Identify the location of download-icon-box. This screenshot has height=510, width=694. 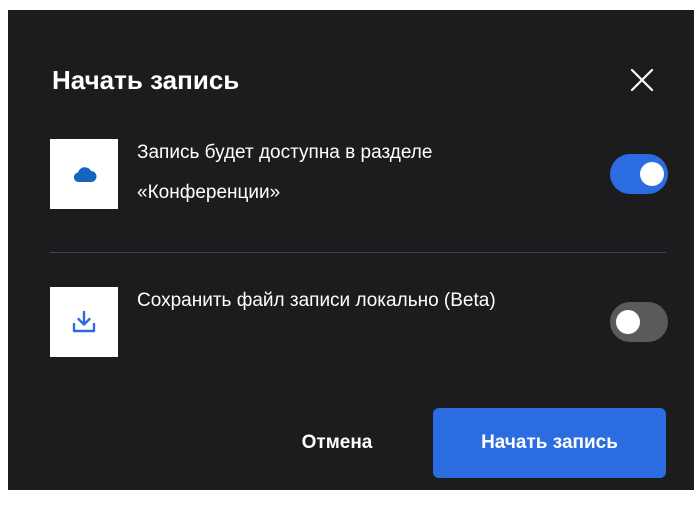
(84, 322).